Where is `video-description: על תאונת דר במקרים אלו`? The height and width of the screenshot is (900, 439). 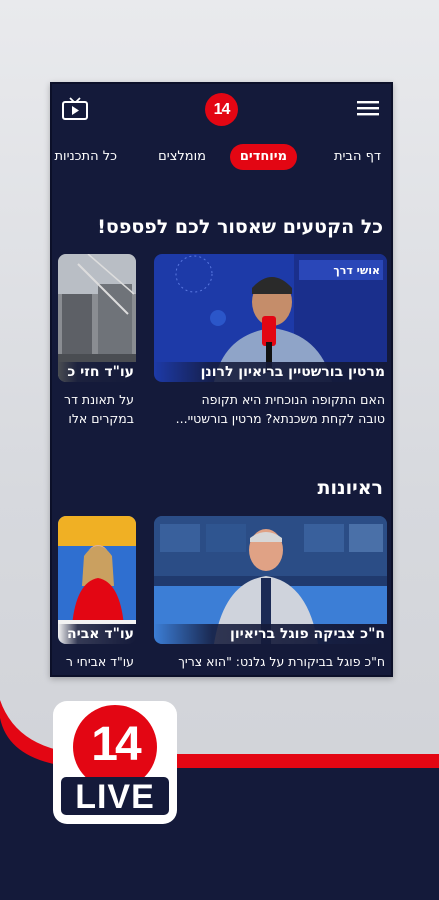
video-description: על תאונת דר במקרים אלו is located at coordinates (96, 409).